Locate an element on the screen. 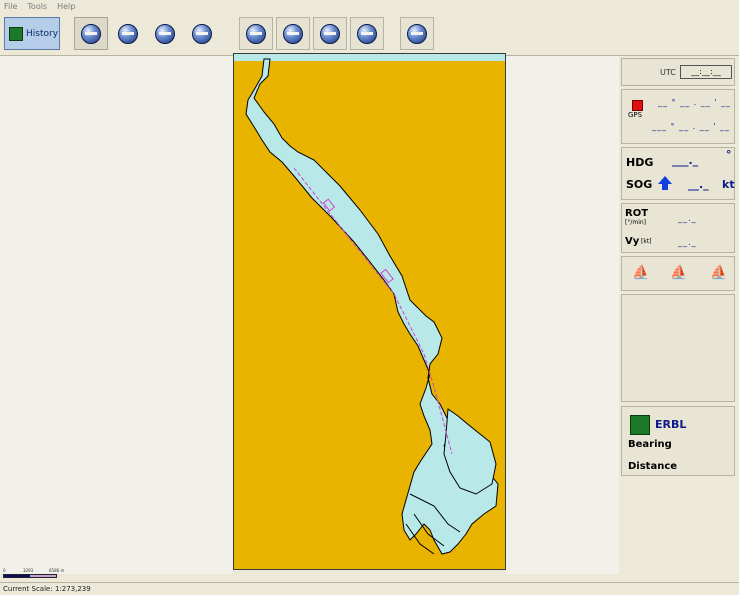 The width and height of the screenshot is (739, 595). head-up-icon is located at coordinates (165, 33).